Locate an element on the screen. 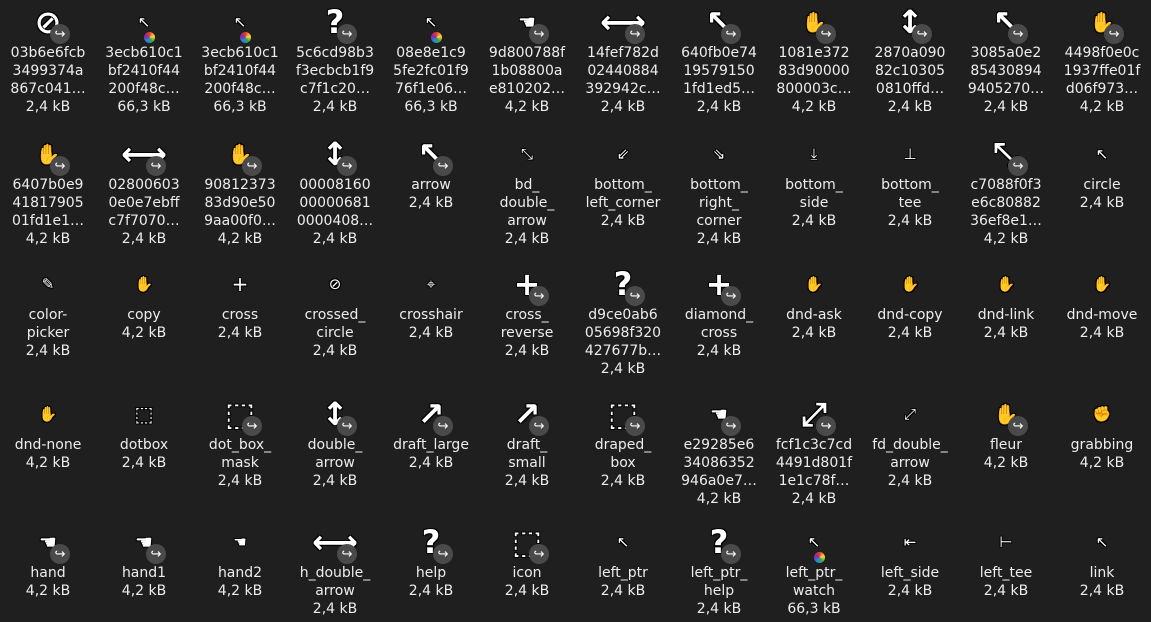 Image resolution: width=1151 pixels, height=622 pixels. fd-double-arrow-icon: ⤢ is located at coordinates (909, 413).